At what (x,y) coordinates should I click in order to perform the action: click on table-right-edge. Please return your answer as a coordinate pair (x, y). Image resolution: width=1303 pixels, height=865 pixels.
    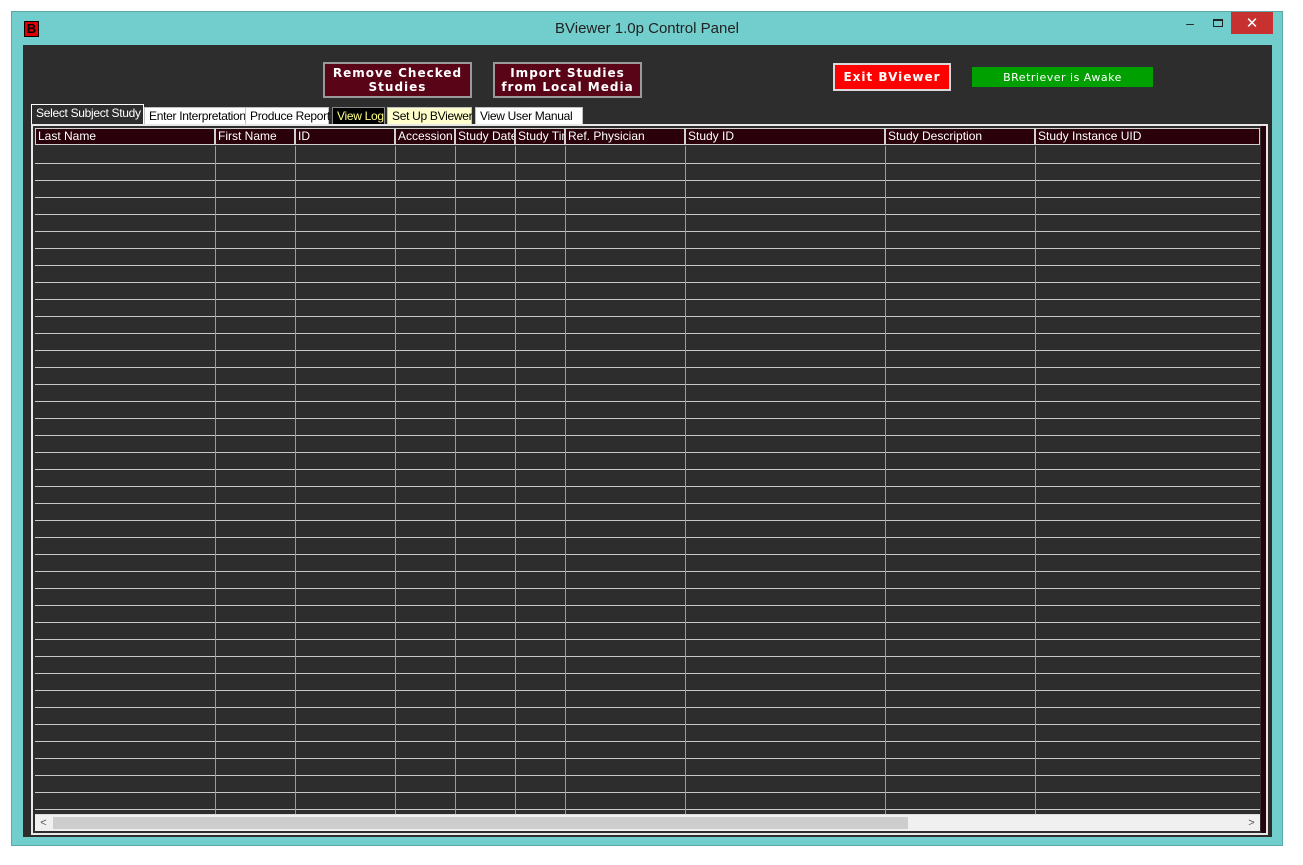
    Looking at the image, I should click on (1263, 479).